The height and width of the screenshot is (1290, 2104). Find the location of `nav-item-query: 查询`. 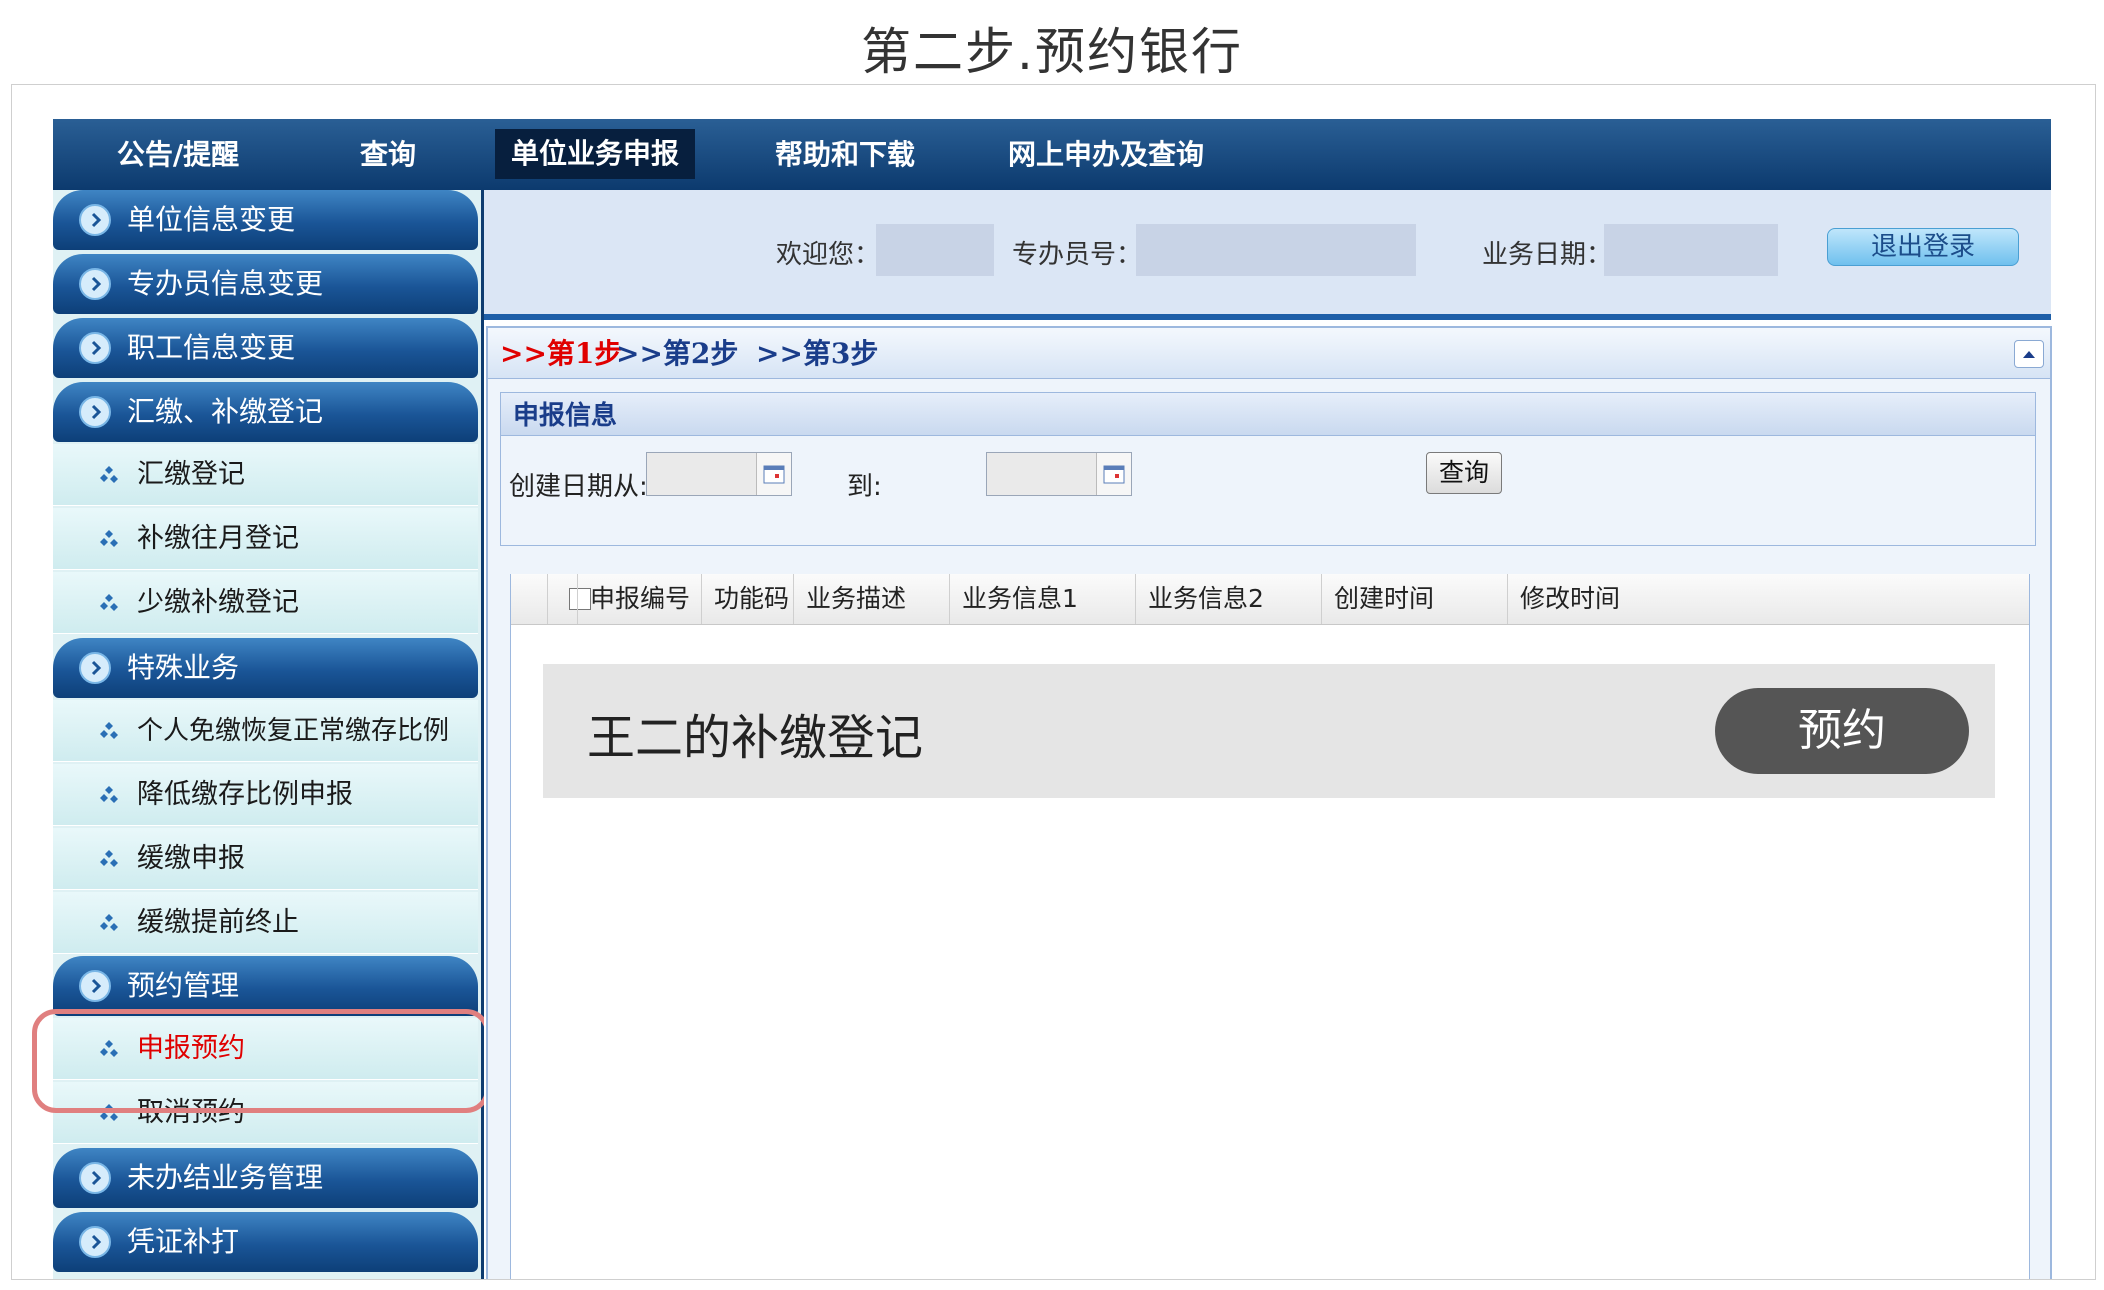

nav-item-query: 查询 is located at coordinates (388, 154).